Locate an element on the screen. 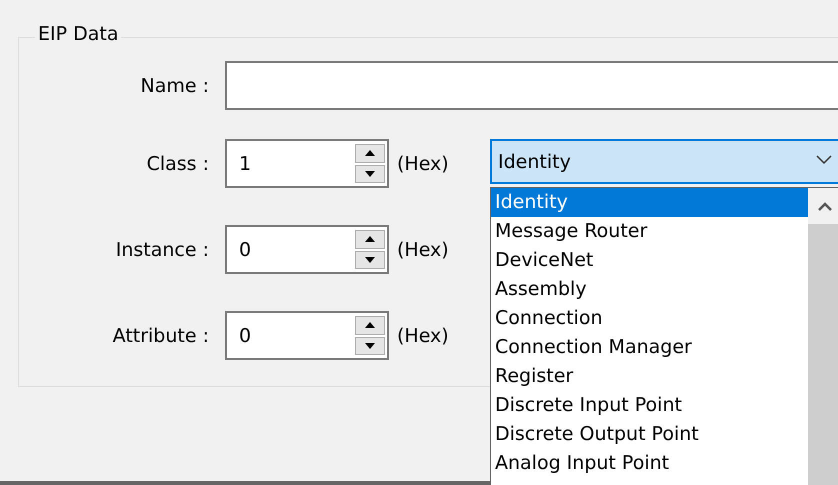 Image resolution: width=838 pixels, height=485 pixels. field-label: Name : is located at coordinates (174, 85).